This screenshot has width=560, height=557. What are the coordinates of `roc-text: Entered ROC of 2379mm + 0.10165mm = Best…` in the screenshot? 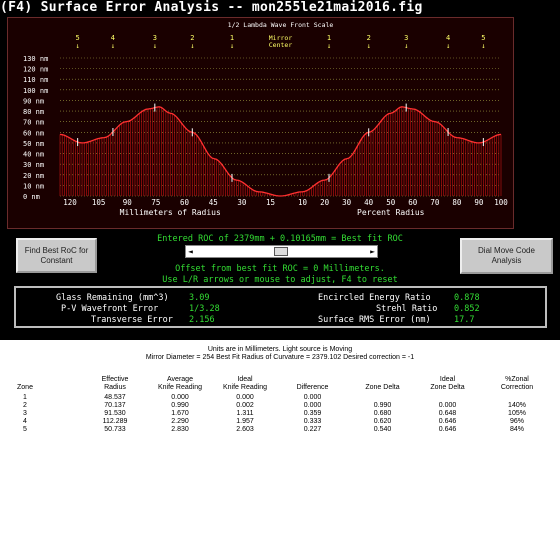 It's located at (280, 239).